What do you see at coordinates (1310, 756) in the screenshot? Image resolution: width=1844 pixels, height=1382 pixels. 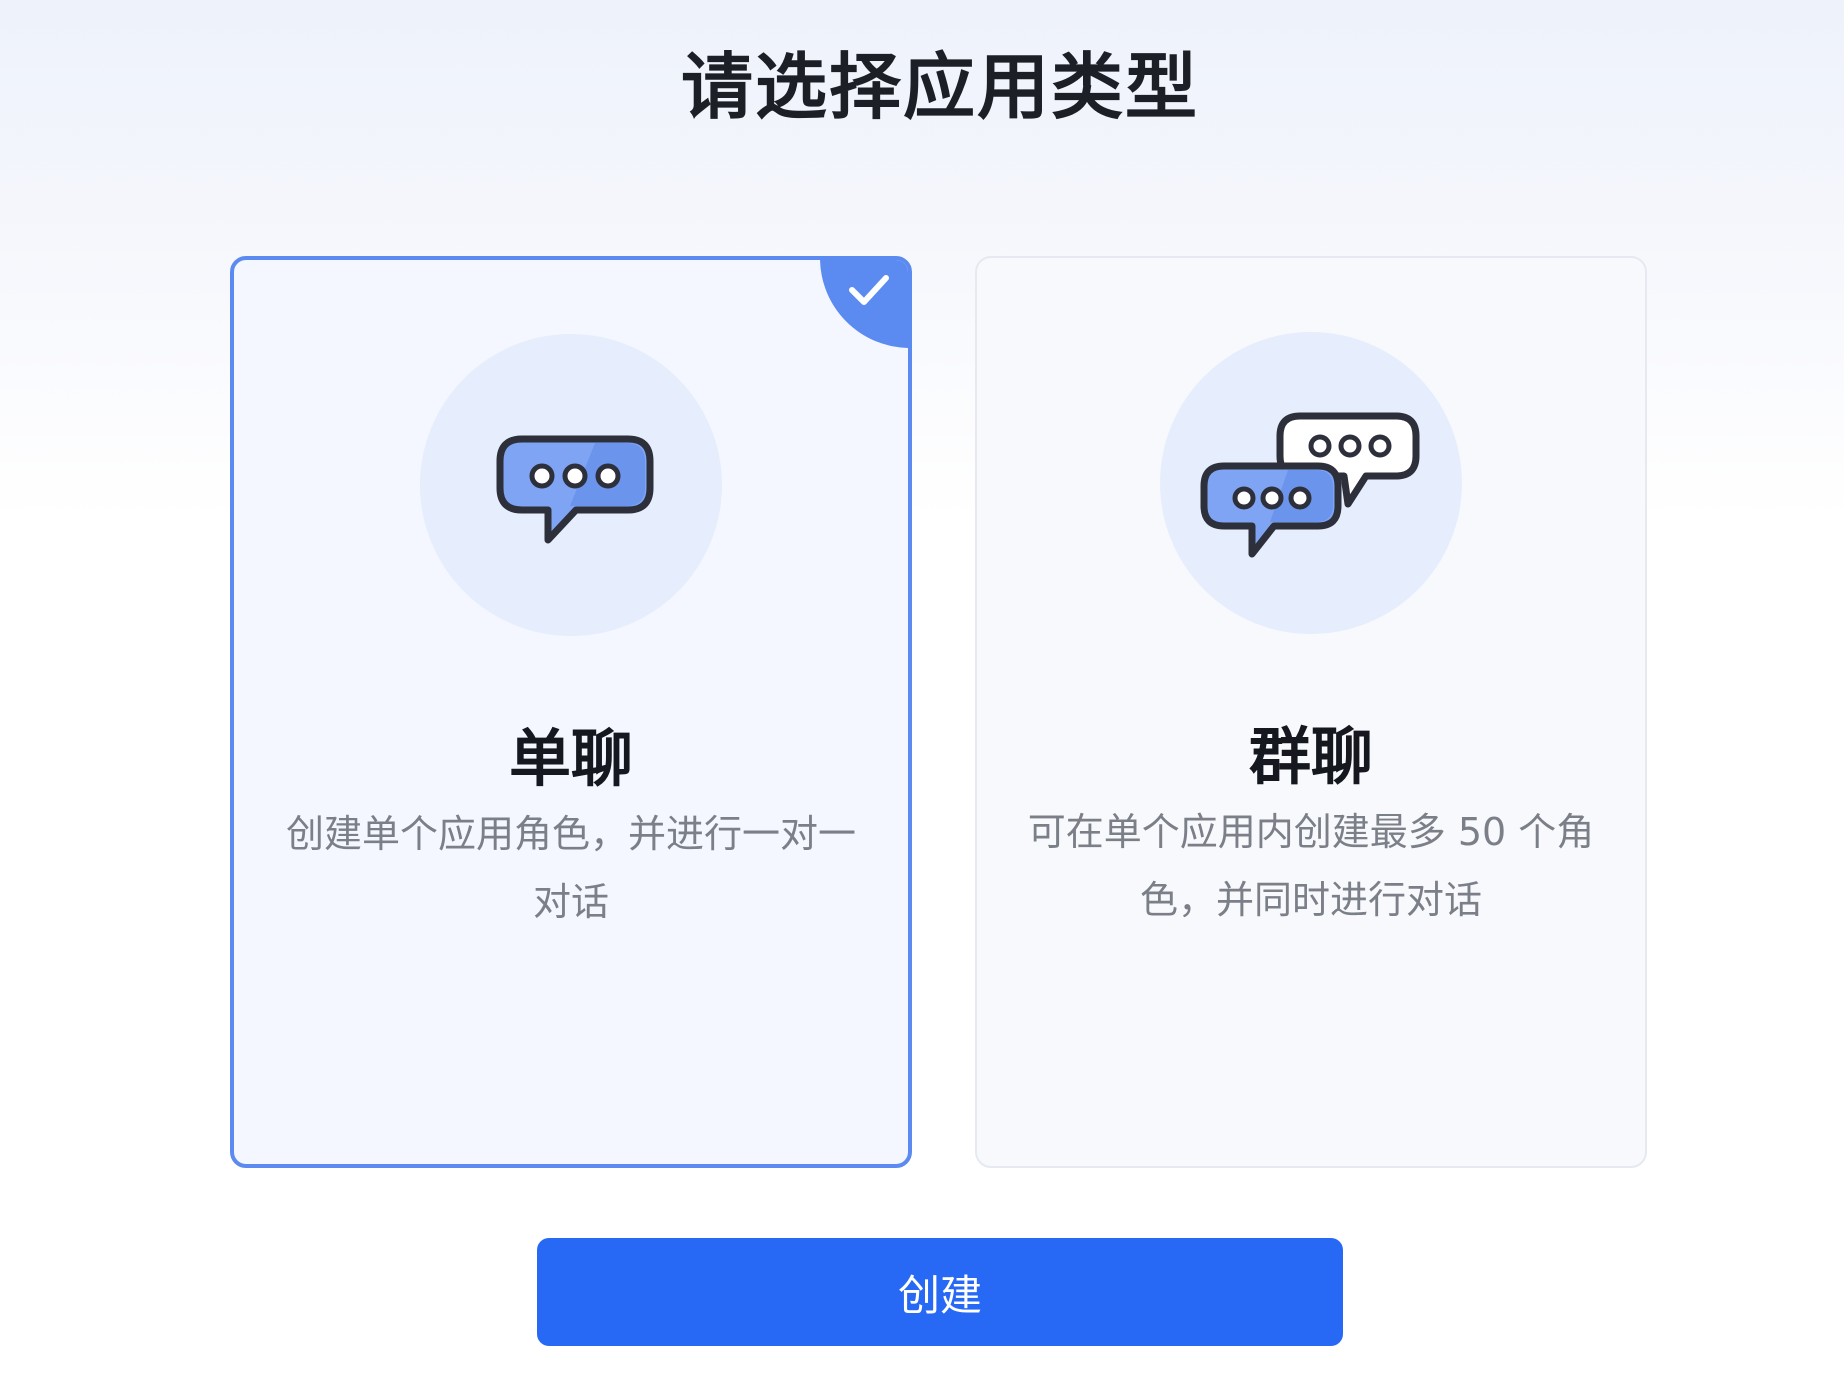 I see `option-title: 群聊` at bounding box center [1310, 756].